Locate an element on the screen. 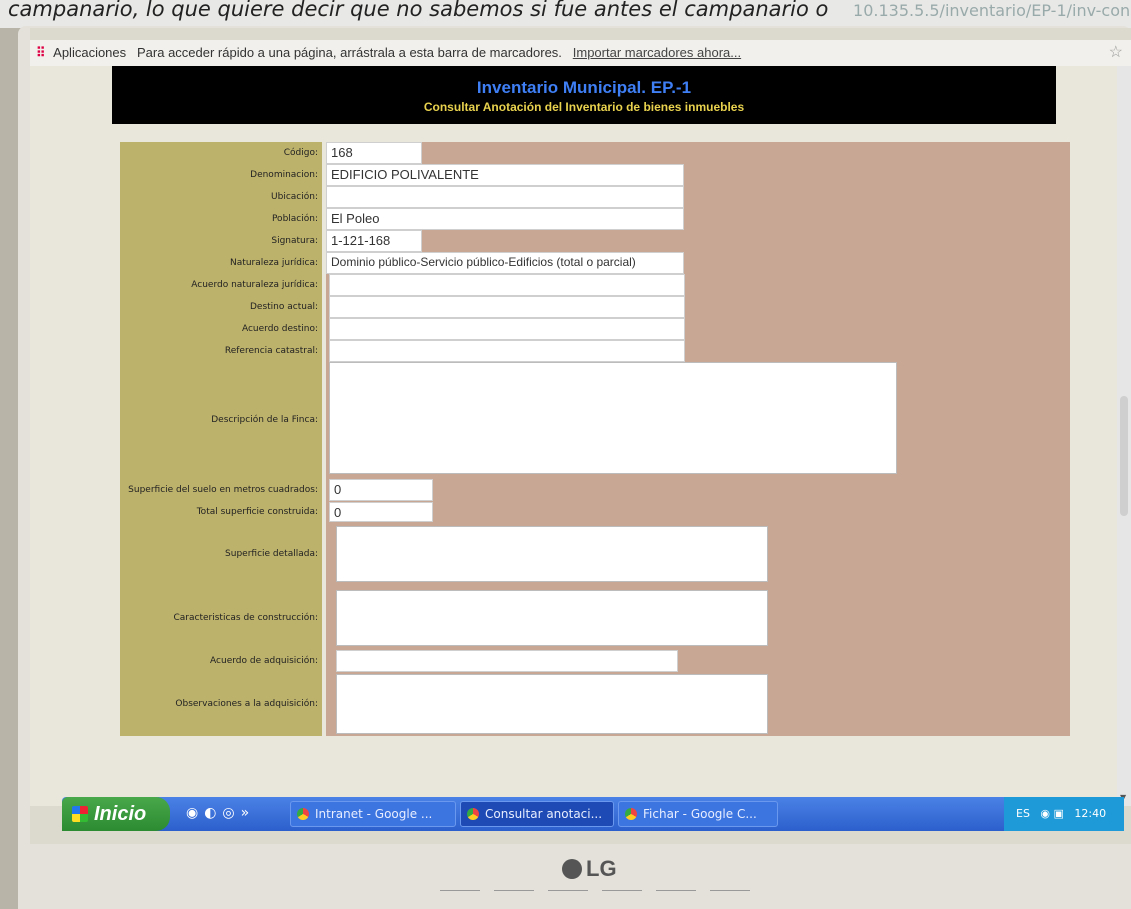 Image resolution: width=1131 pixels, height=909 pixels. label-referencia-catastral: Referencia catastral: is located at coordinates (221, 351).